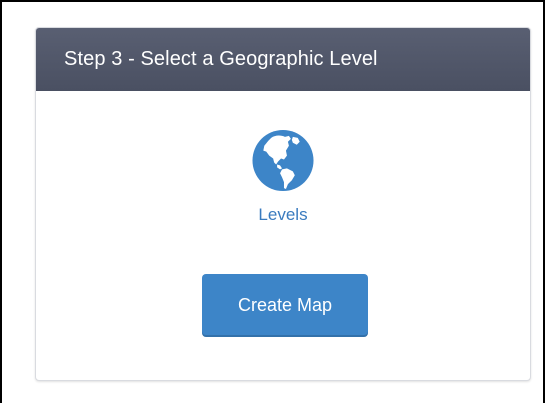 The image size is (545, 403). Describe the element at coordinates (221, 59) in the screenshot. I see `panel-title: Step 3 - Select a Geographic Level` at that location.